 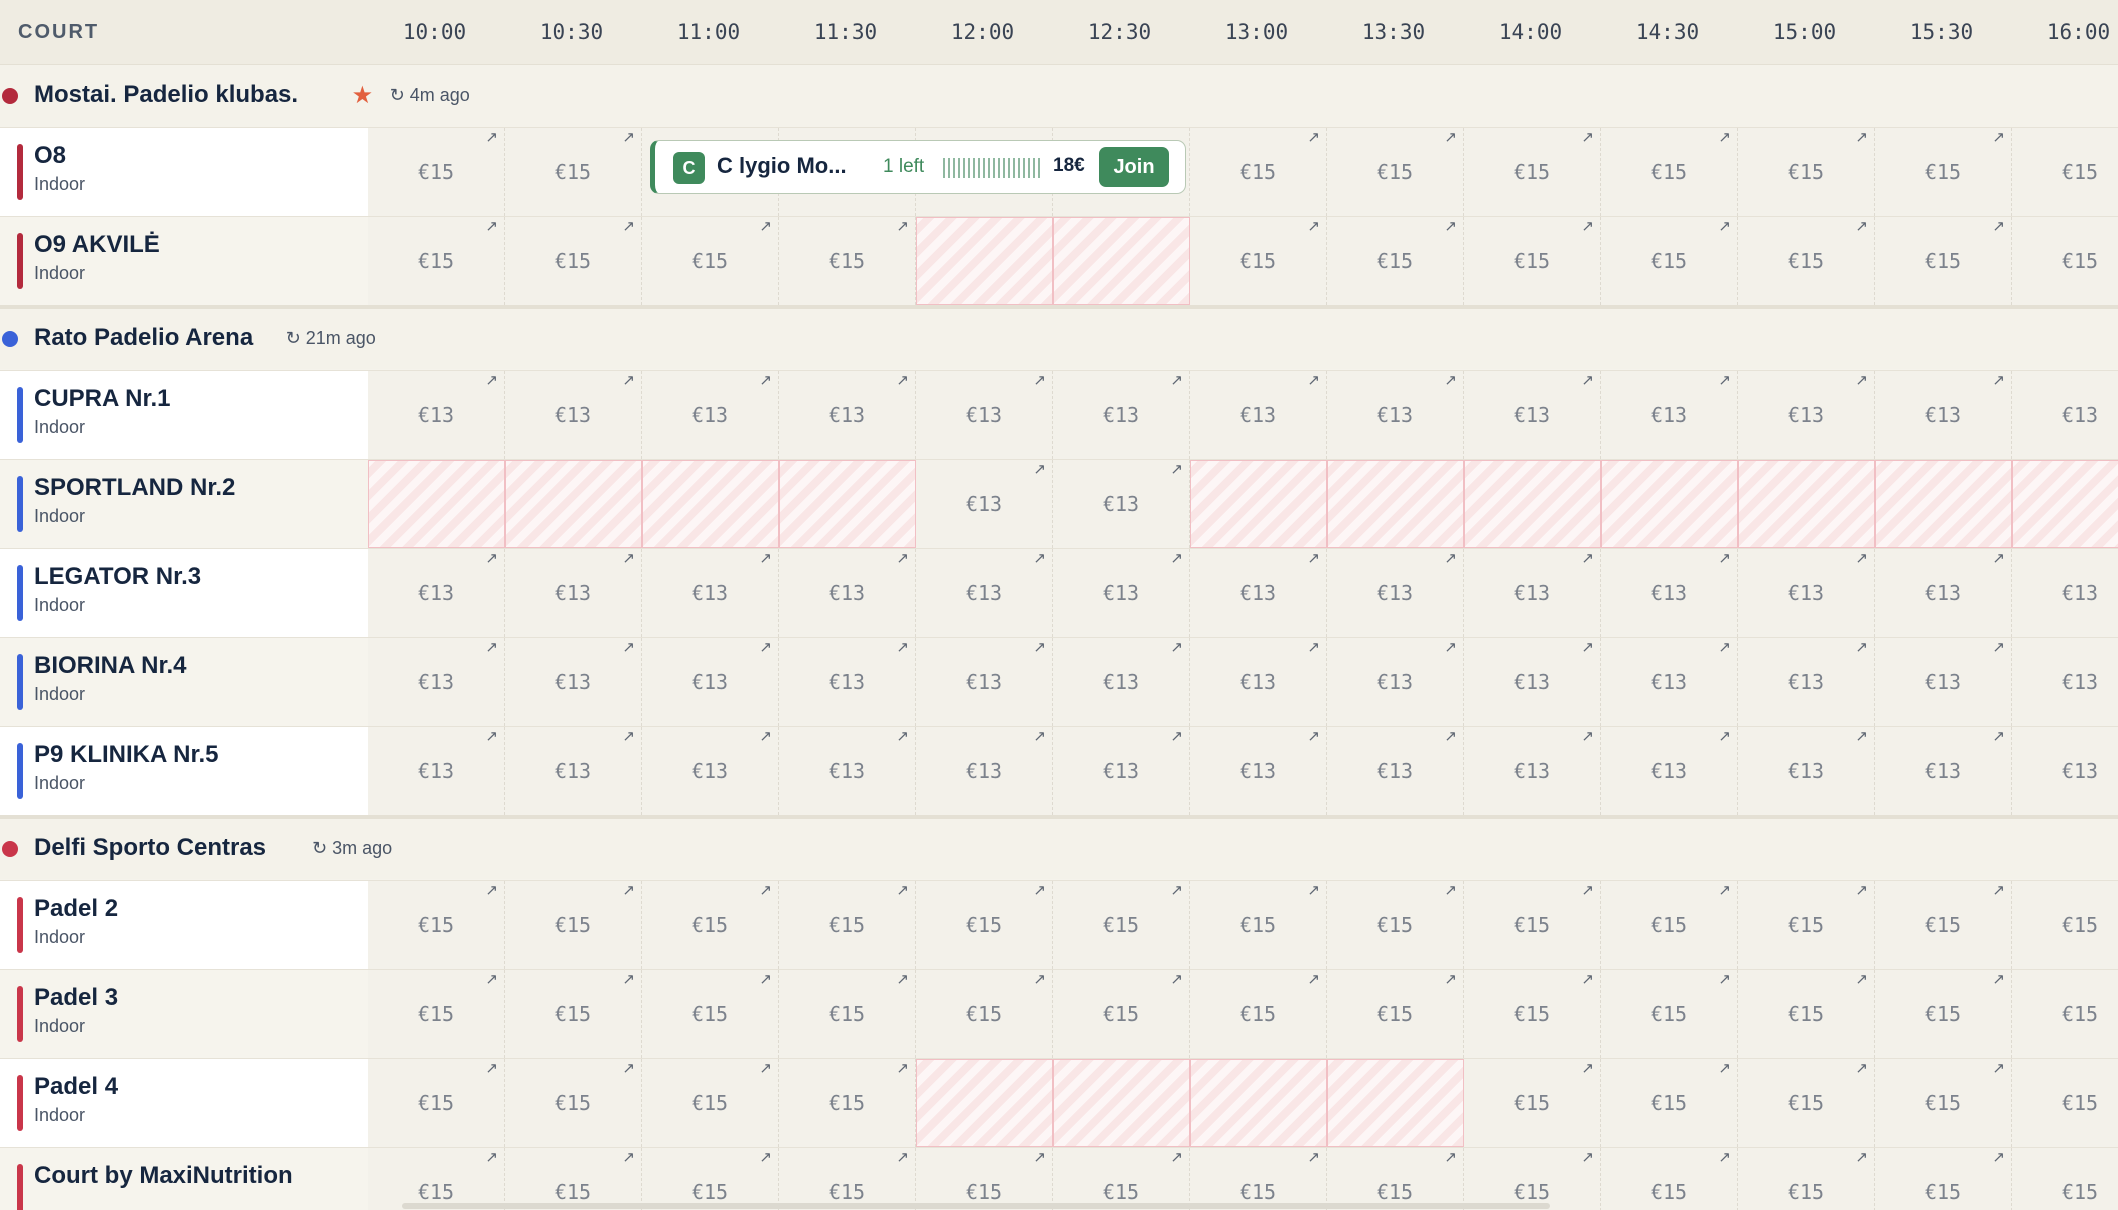 What do you see at coordinates (400, 95) in the screenshot?
I see `refresh-icon: ↻` at bounding box center [400, 95].